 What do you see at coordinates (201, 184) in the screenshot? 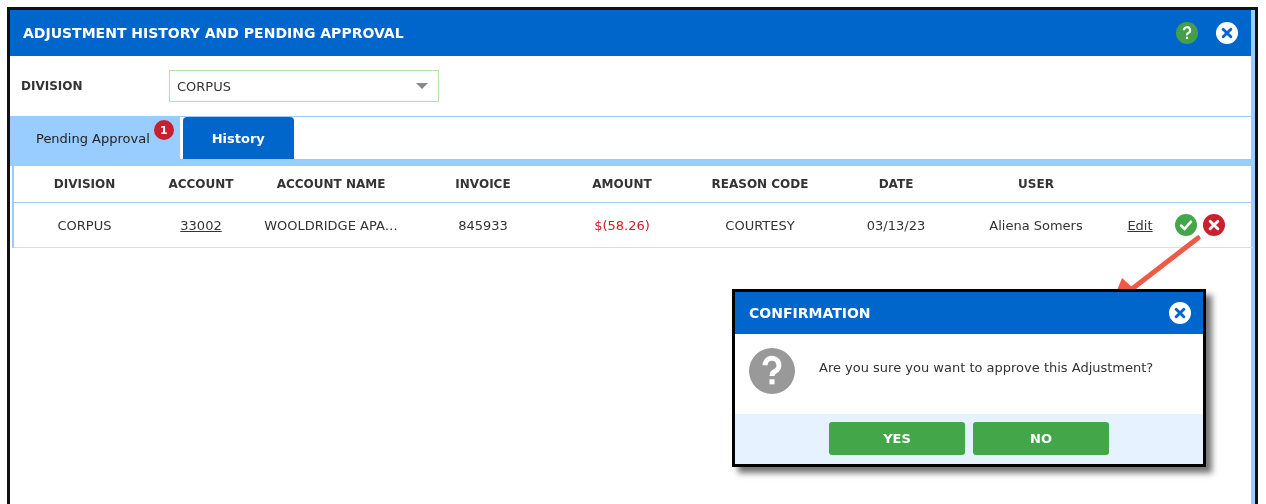
I see `column-header: ACCOUNT` at bounding box center [201, 184].